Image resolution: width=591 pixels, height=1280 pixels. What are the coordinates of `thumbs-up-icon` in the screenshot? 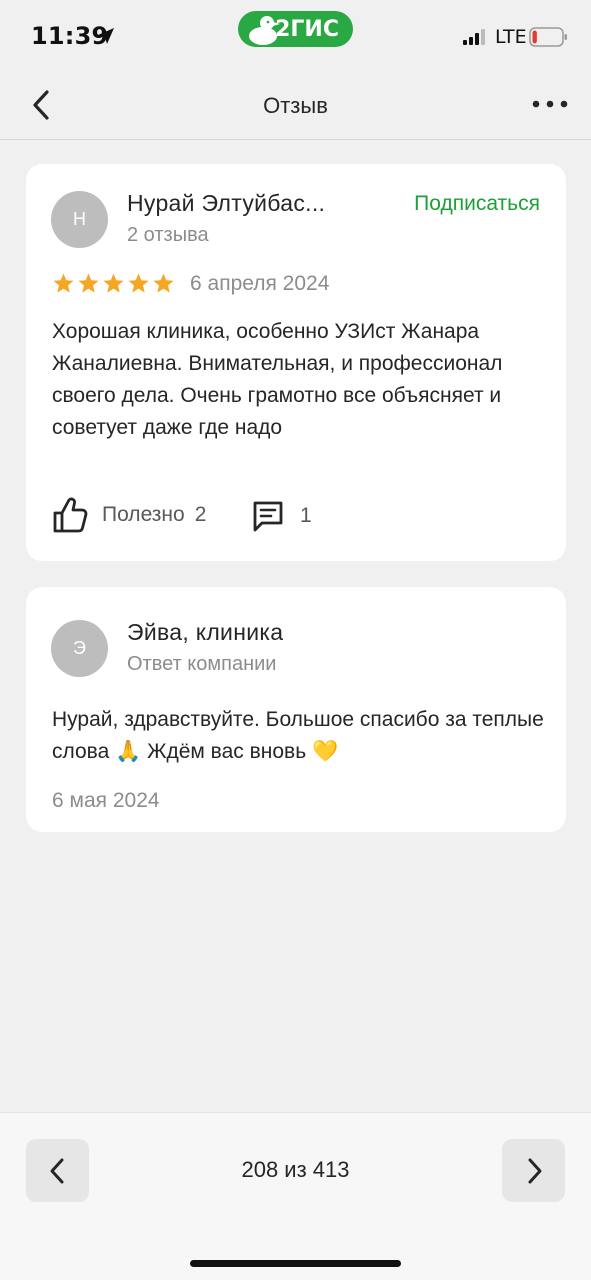 It's located at (70, 515).